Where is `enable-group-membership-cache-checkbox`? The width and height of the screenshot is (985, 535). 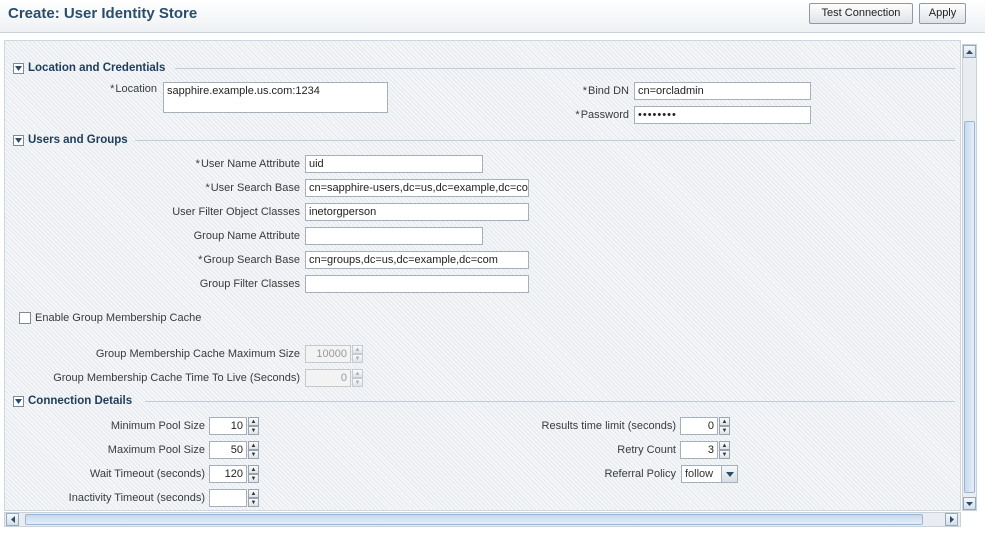 enable-group-membership-cache-checkbox is located at coordinates (25, 318).